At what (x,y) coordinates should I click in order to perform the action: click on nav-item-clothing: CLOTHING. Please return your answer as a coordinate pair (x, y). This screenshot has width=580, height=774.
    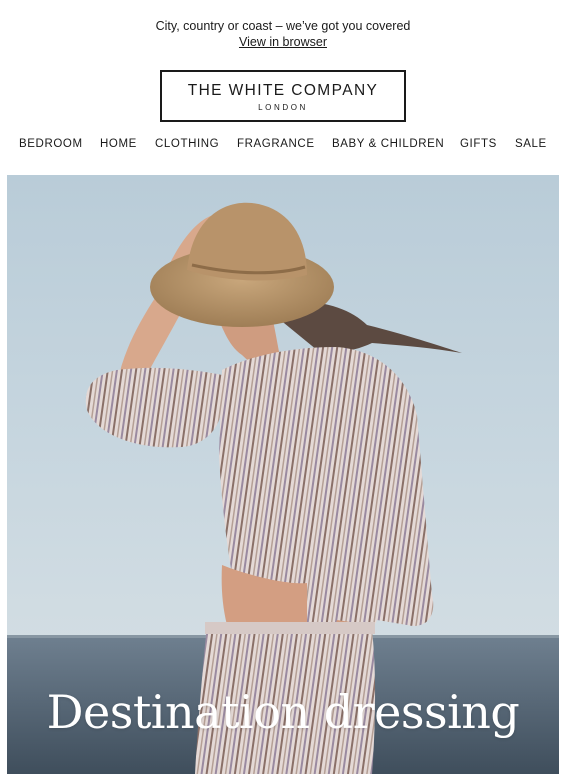
    Looking at the image, I should click on (187, 144).